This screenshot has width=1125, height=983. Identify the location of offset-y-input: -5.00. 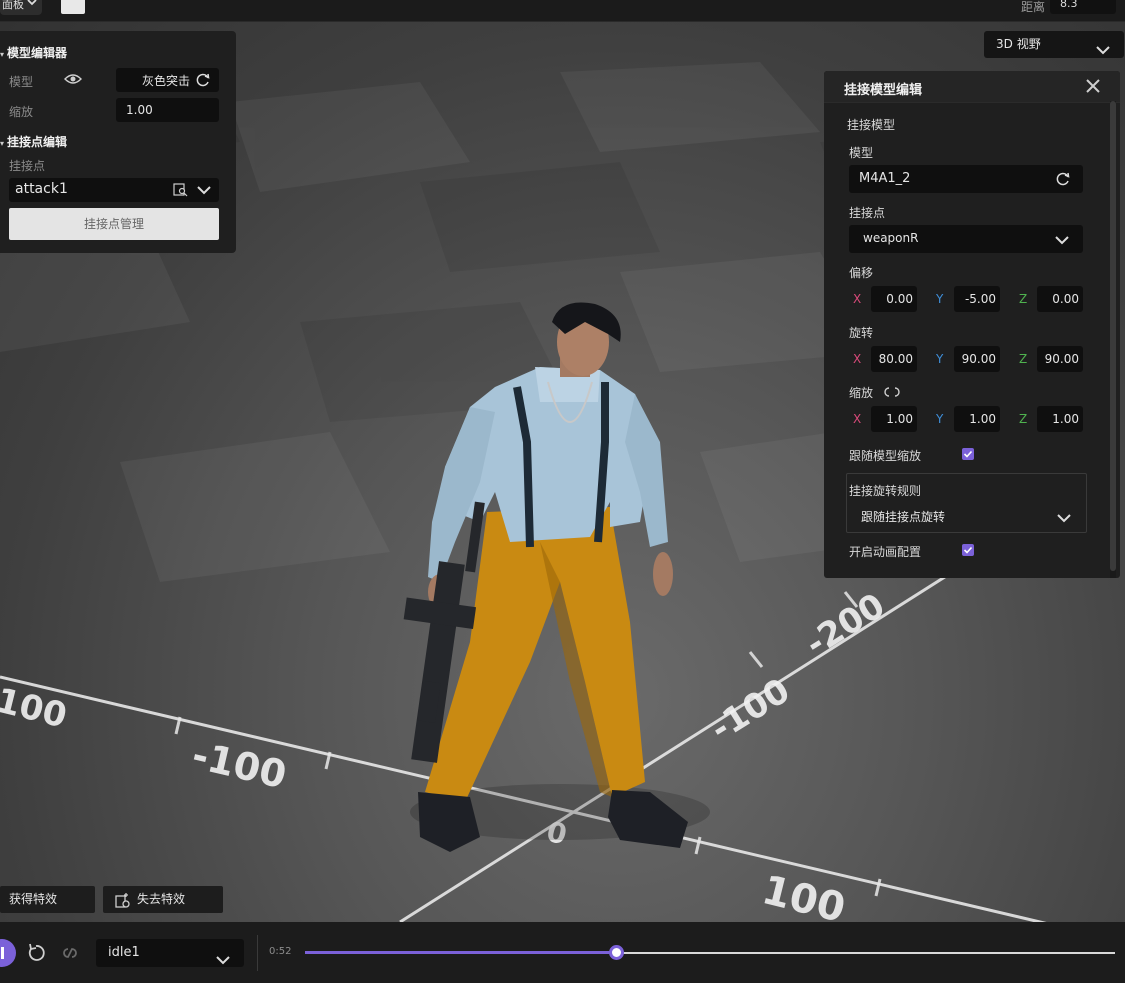
(977, 299).